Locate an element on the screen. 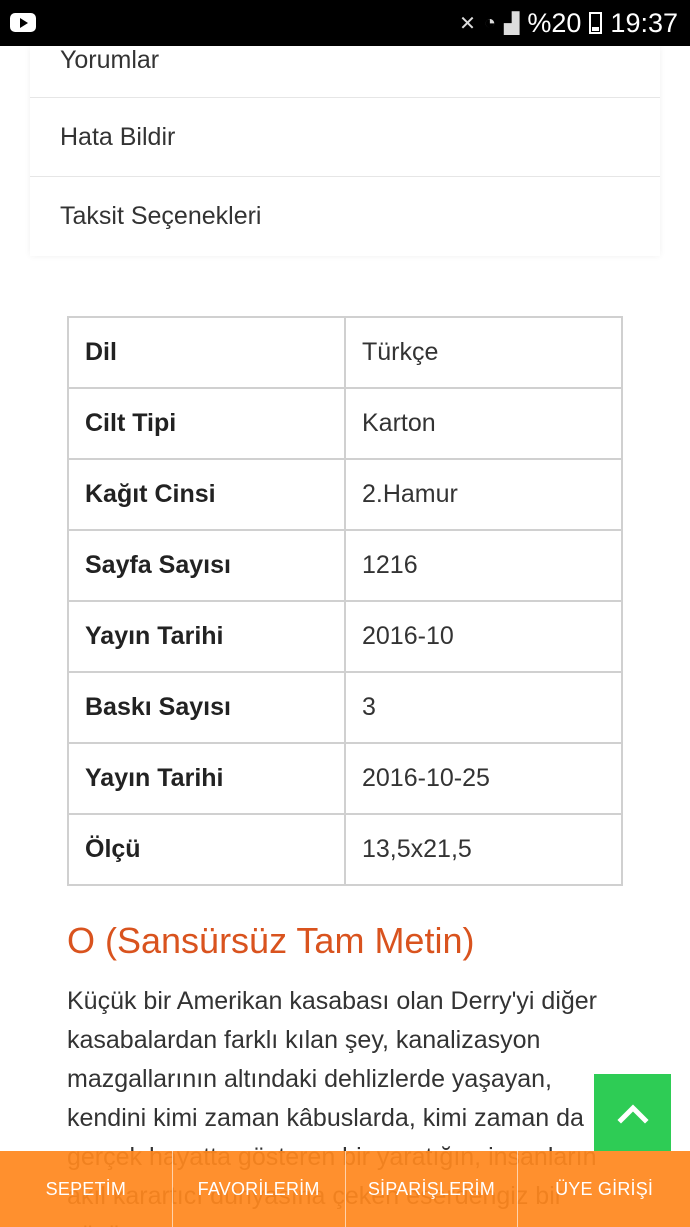 The height and width of the screenshot is (1227, 690). spec-key: Sayfa Sayısı is located at coordinates (206, 565).